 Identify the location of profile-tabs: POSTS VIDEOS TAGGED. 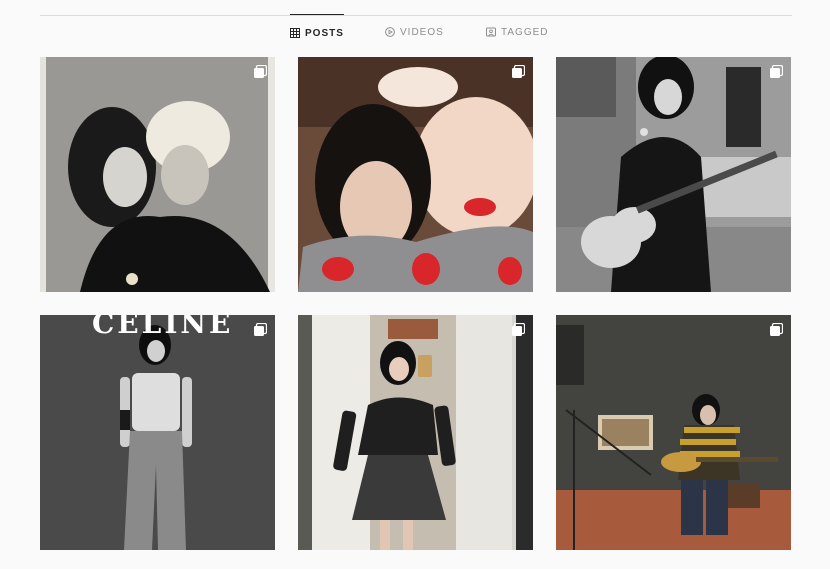
(415, 32).